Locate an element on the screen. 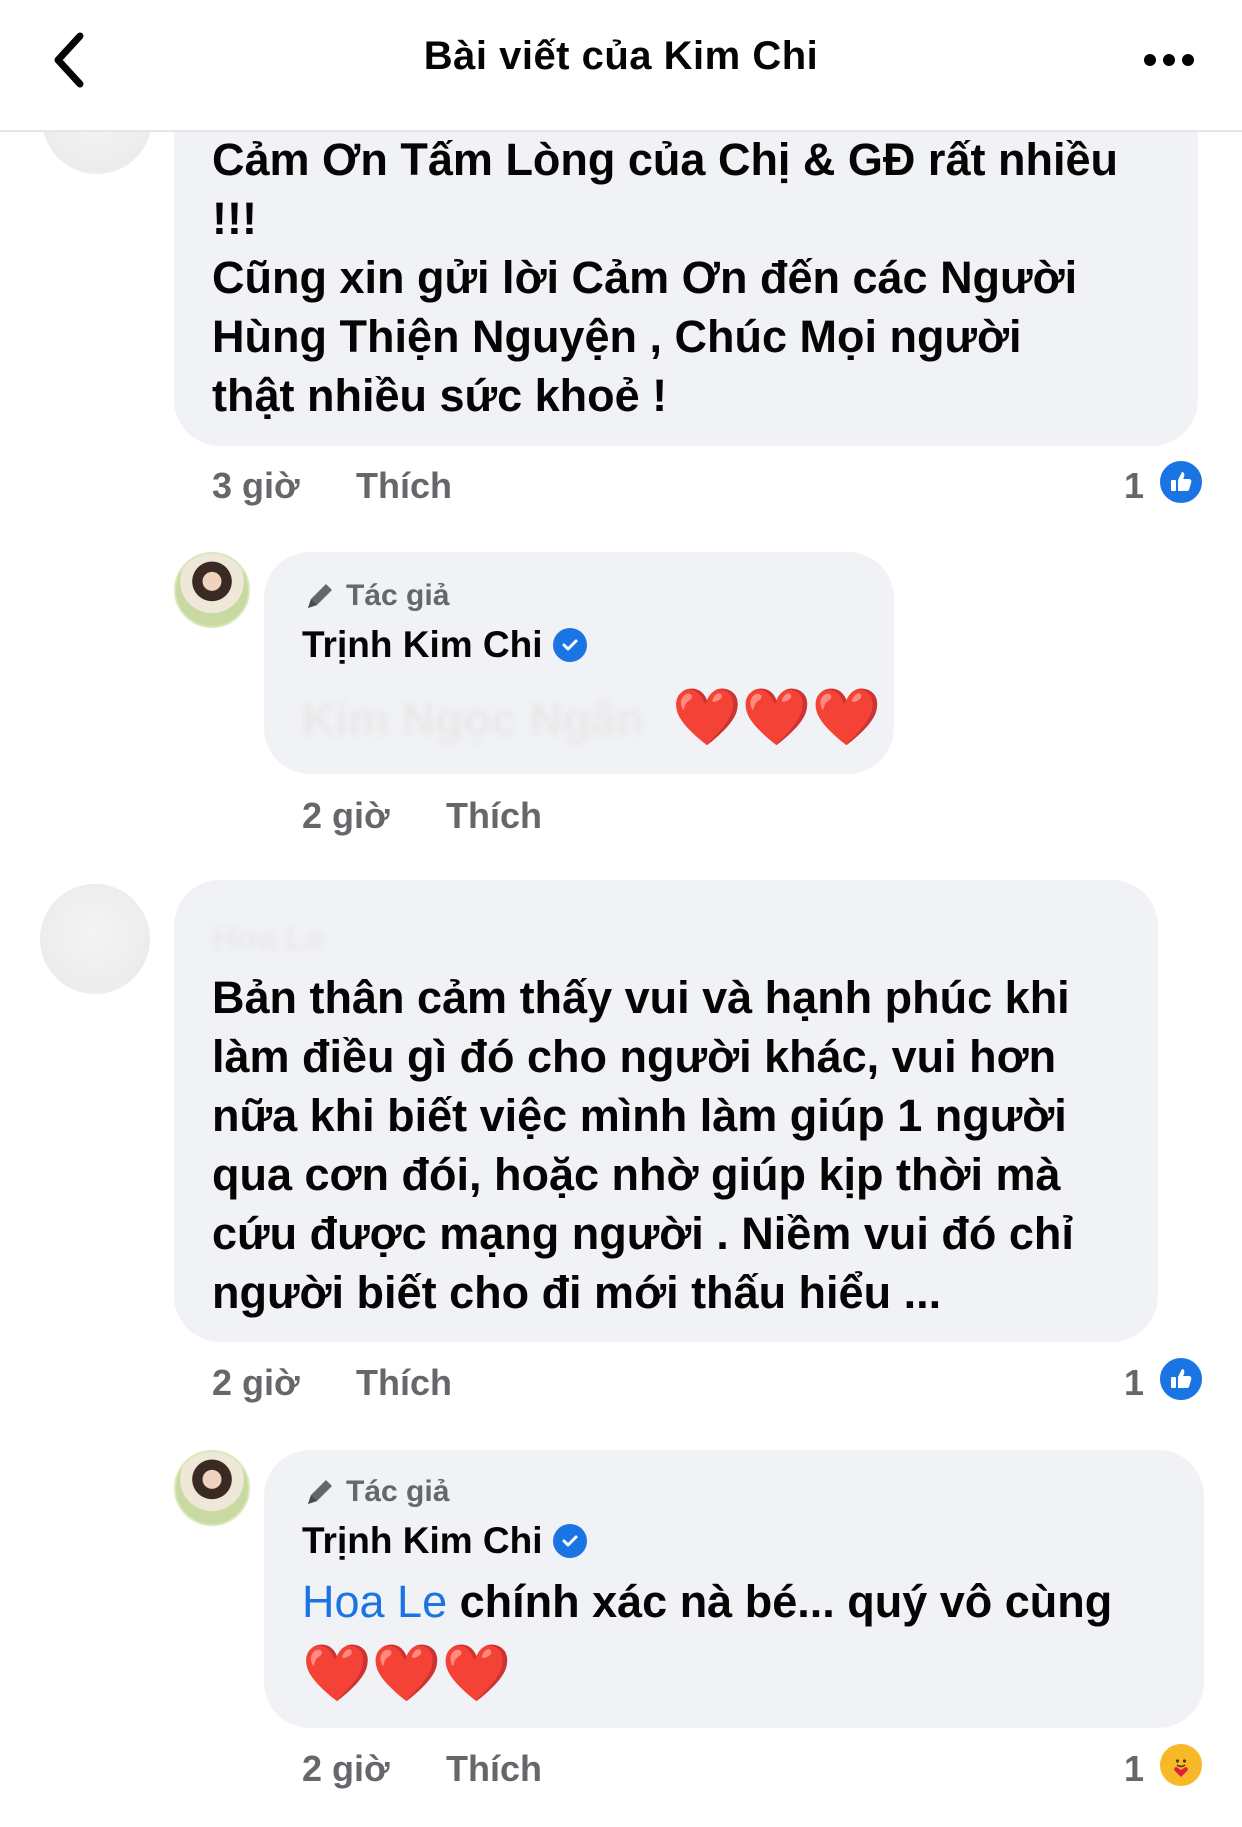  mention-link: Hoa Le is located at coordinates (374, 1601).